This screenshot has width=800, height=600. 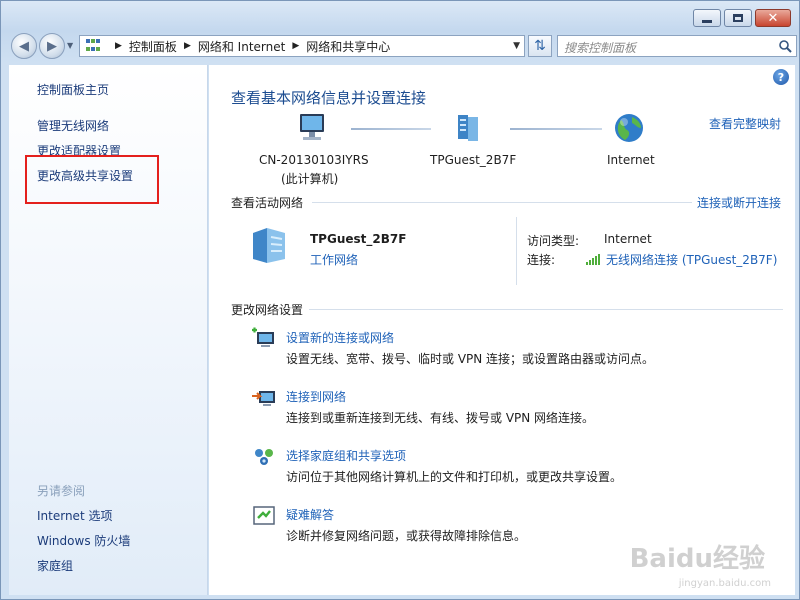 I want to click on internet-options-link: Internet 选项, so click(x=74, y=515).